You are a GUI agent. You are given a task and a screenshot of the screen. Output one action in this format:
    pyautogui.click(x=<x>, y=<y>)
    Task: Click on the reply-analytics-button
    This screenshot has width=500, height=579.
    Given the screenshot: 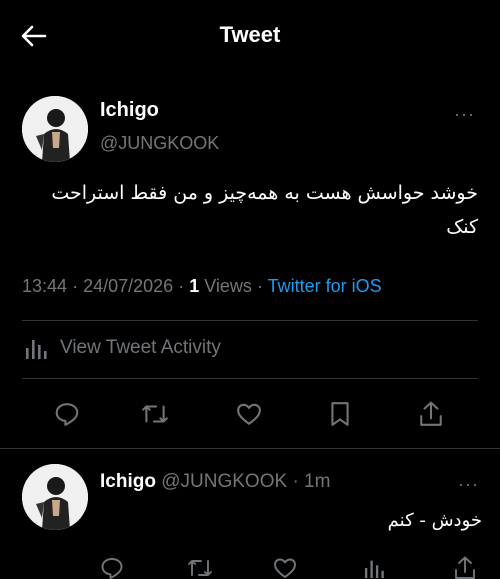 What is the action you would take?
    pyautogui.click(x=375, y=563)
    